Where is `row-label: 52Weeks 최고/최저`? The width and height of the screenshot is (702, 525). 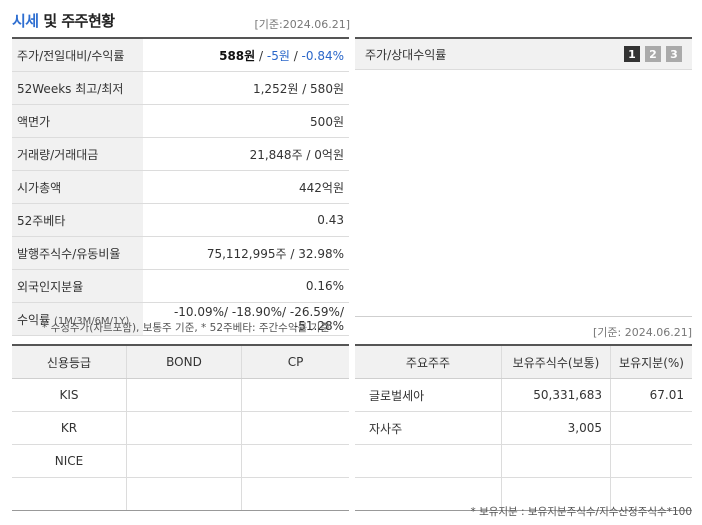 row-label: 52Weeks 최고/최저 is located at coordinates (77, 88).